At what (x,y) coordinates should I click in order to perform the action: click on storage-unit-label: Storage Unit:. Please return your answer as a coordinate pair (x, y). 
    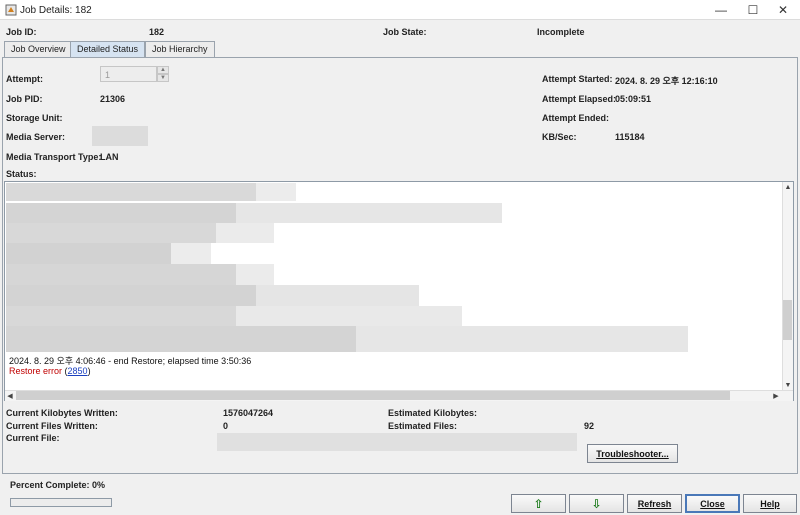
    Looking at the image, I should click on (34, 118).